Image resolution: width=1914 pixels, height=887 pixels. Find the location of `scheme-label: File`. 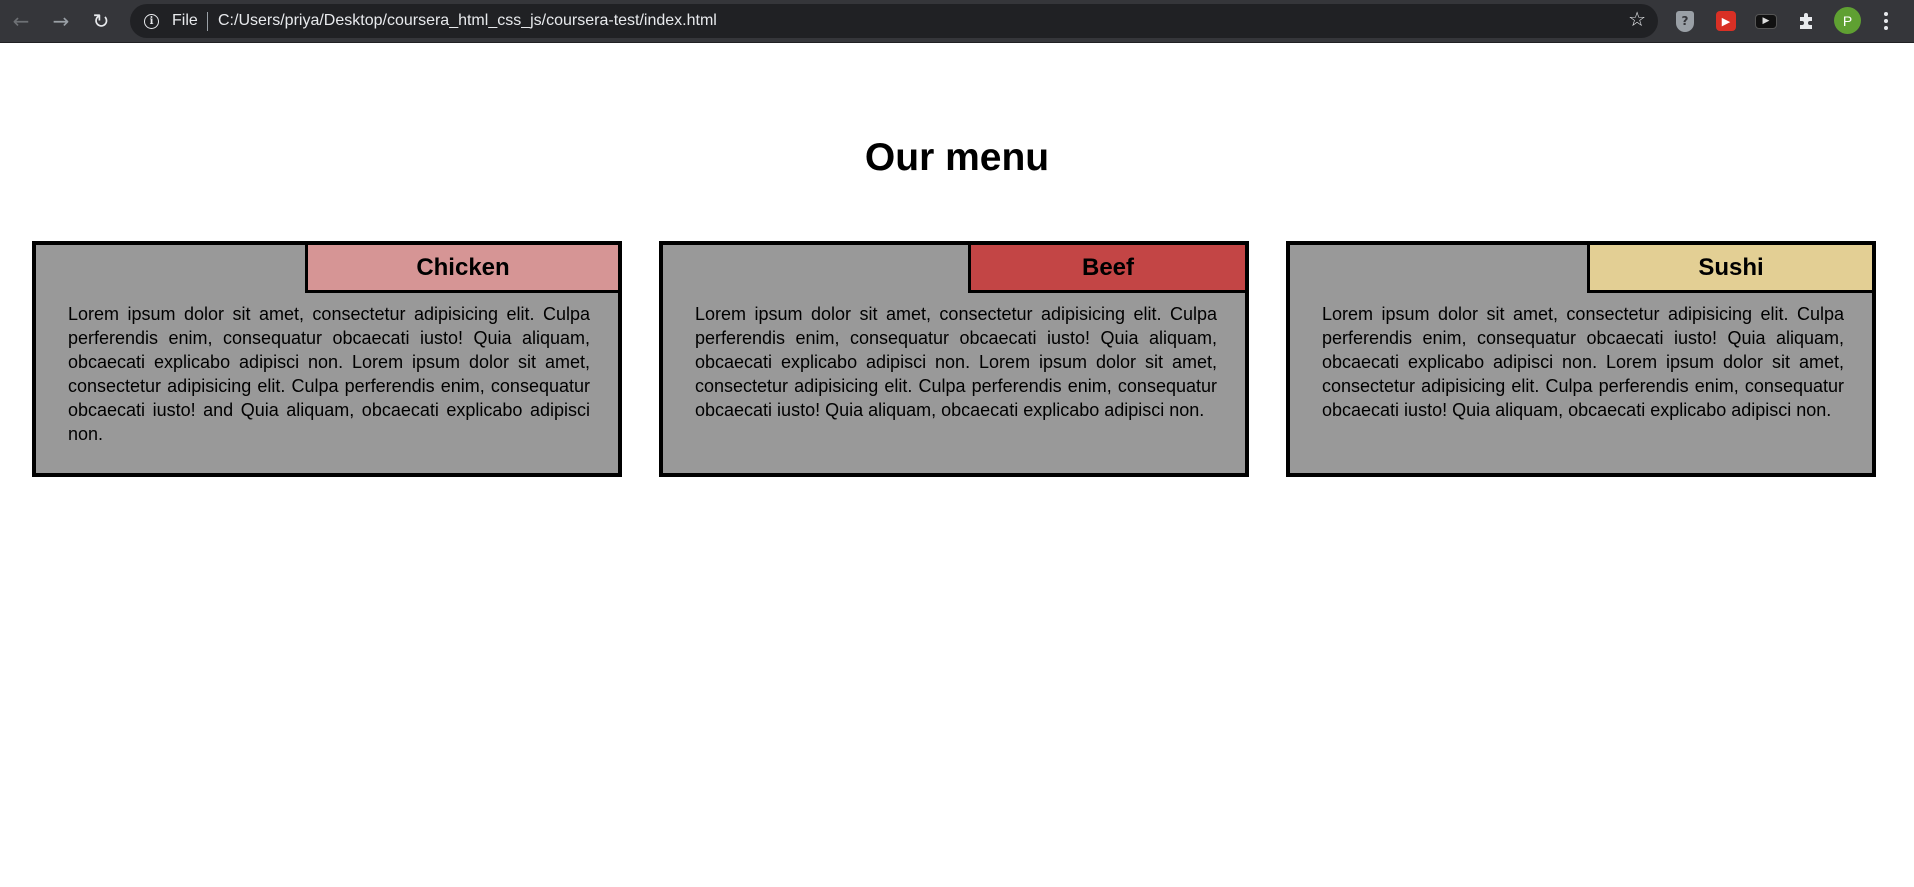

scheme-label: File is located at coordinates (185, 20).